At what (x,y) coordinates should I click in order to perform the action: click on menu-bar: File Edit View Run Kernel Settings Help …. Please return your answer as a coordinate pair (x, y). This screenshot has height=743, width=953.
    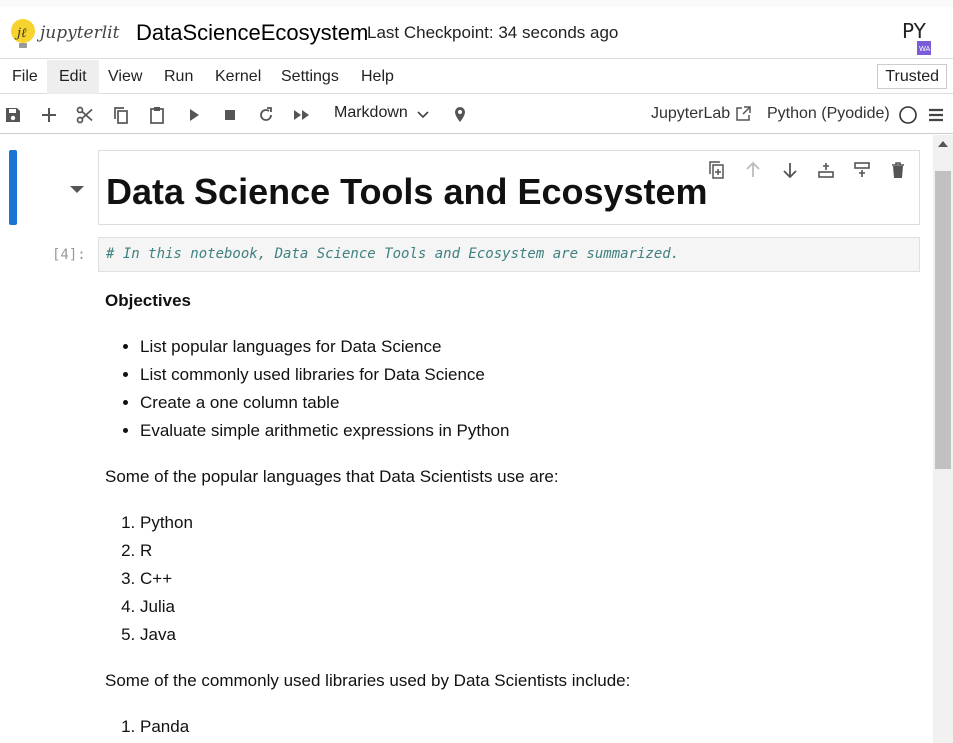
    Looking at the image, I should click on (476, 77).